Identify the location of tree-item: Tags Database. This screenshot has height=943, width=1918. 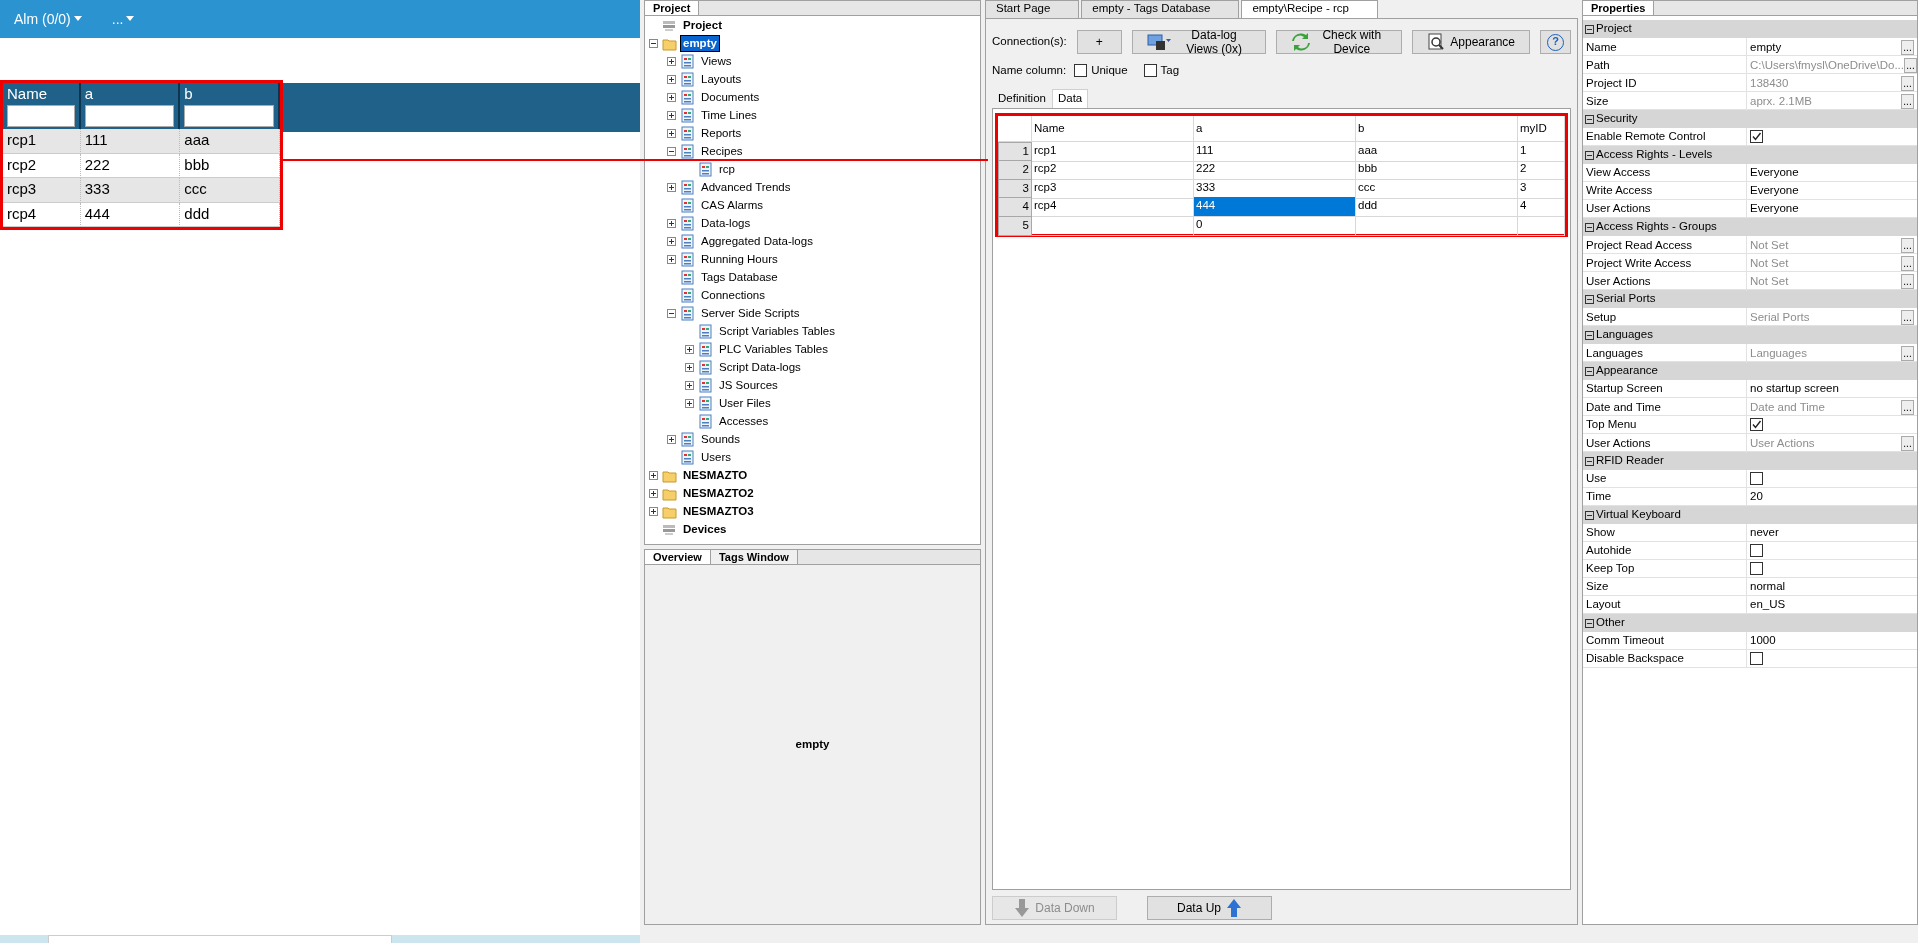
(739, 277).